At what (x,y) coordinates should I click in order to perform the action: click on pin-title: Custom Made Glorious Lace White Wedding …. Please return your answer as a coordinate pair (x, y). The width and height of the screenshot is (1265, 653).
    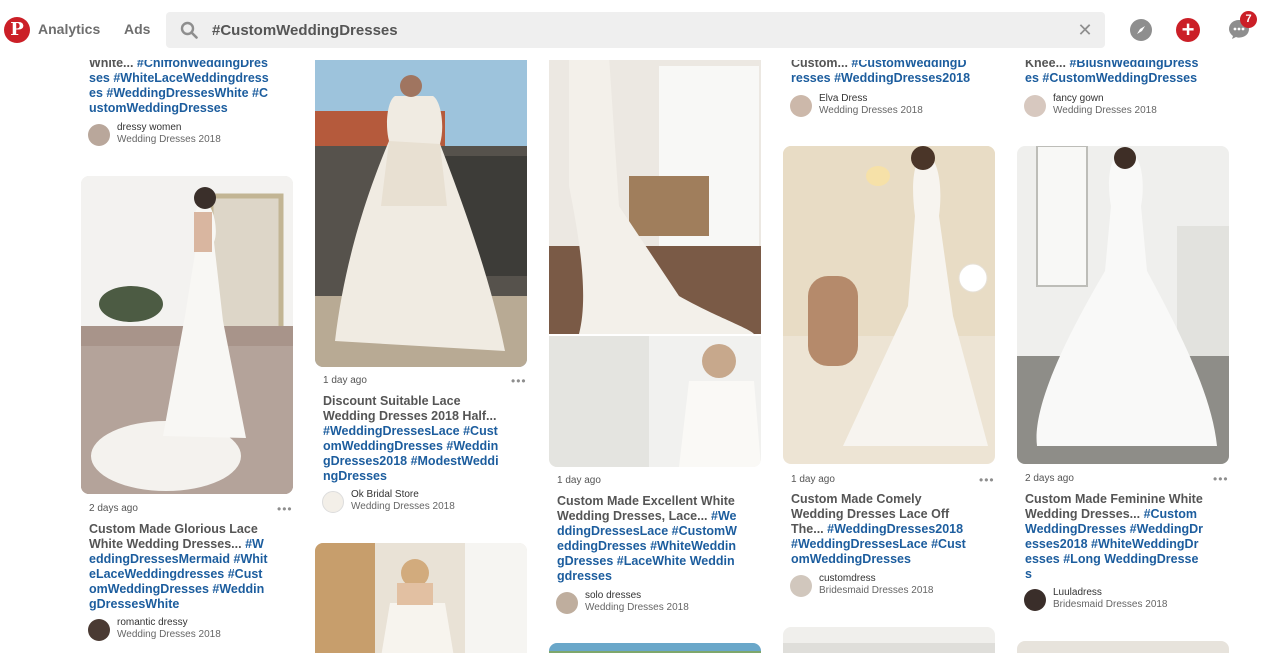
    Looking at the image, I should click on (179, 567).